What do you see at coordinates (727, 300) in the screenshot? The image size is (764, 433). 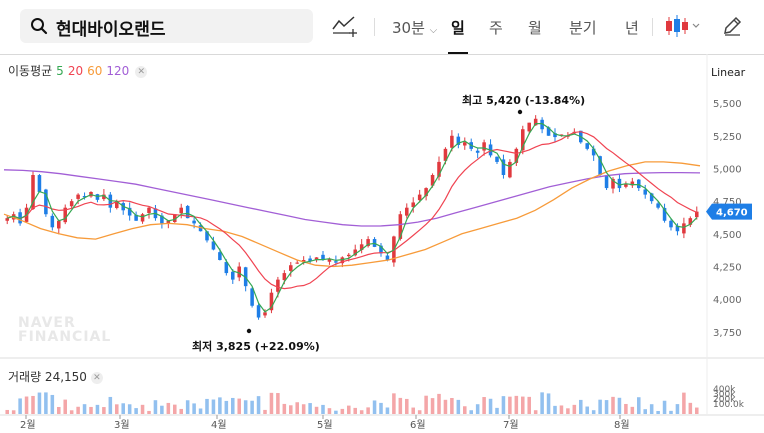 I see `y-tick-label: 4,000` at bounding box center [727, 300].